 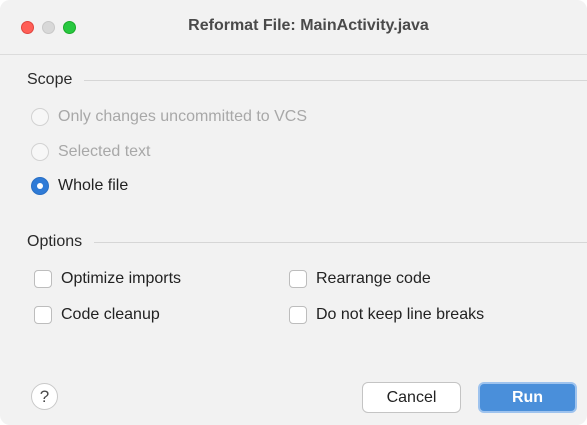 I want to click on run-button: Run, so click(x=527, y=397).